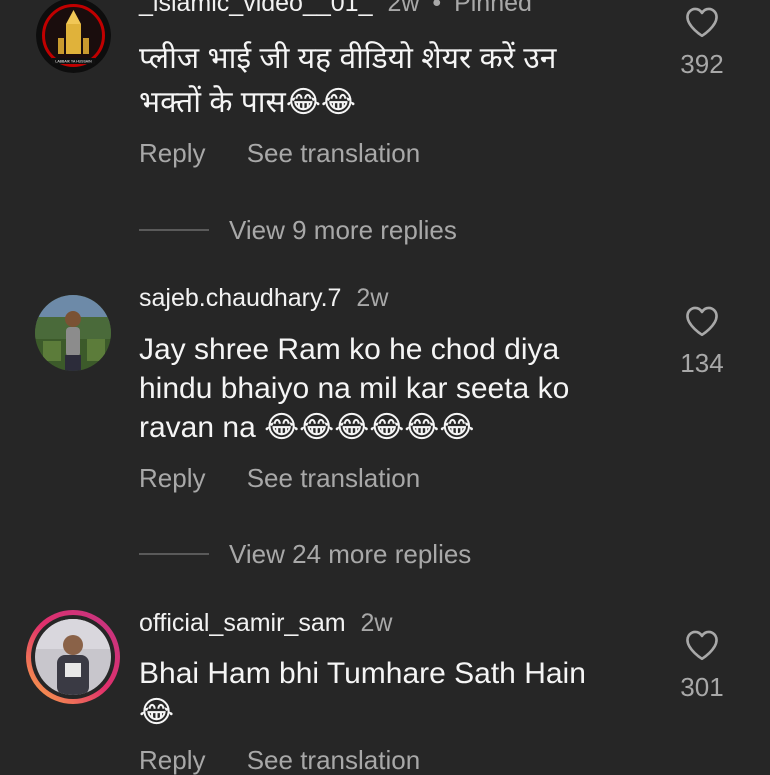  I want to click on username: official_samir_sam, so click(242, 623).